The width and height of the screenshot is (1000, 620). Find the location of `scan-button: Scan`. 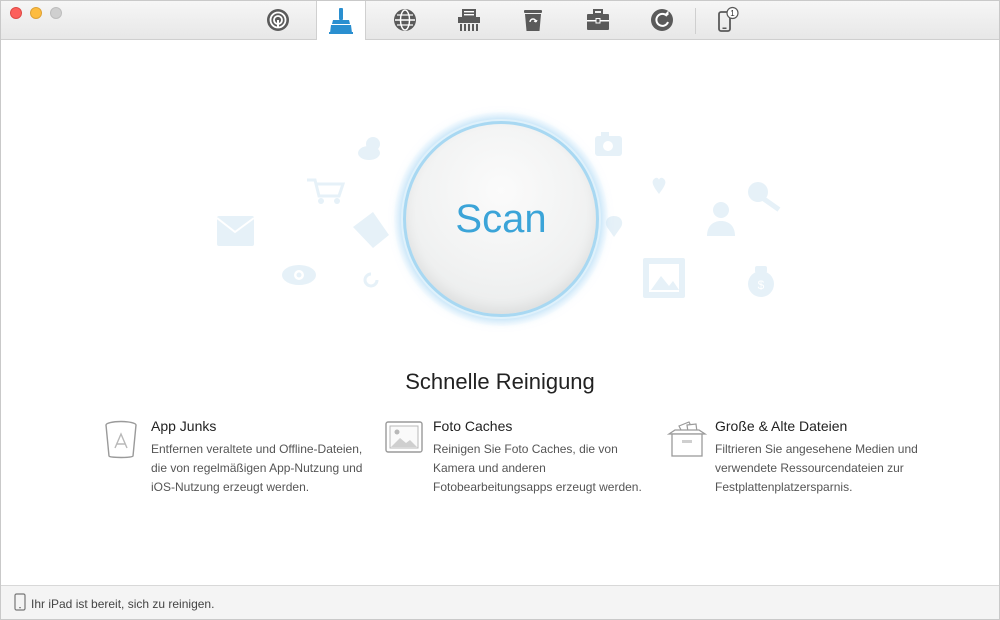

scan-button: Scan is located at coordinates (501, 219).